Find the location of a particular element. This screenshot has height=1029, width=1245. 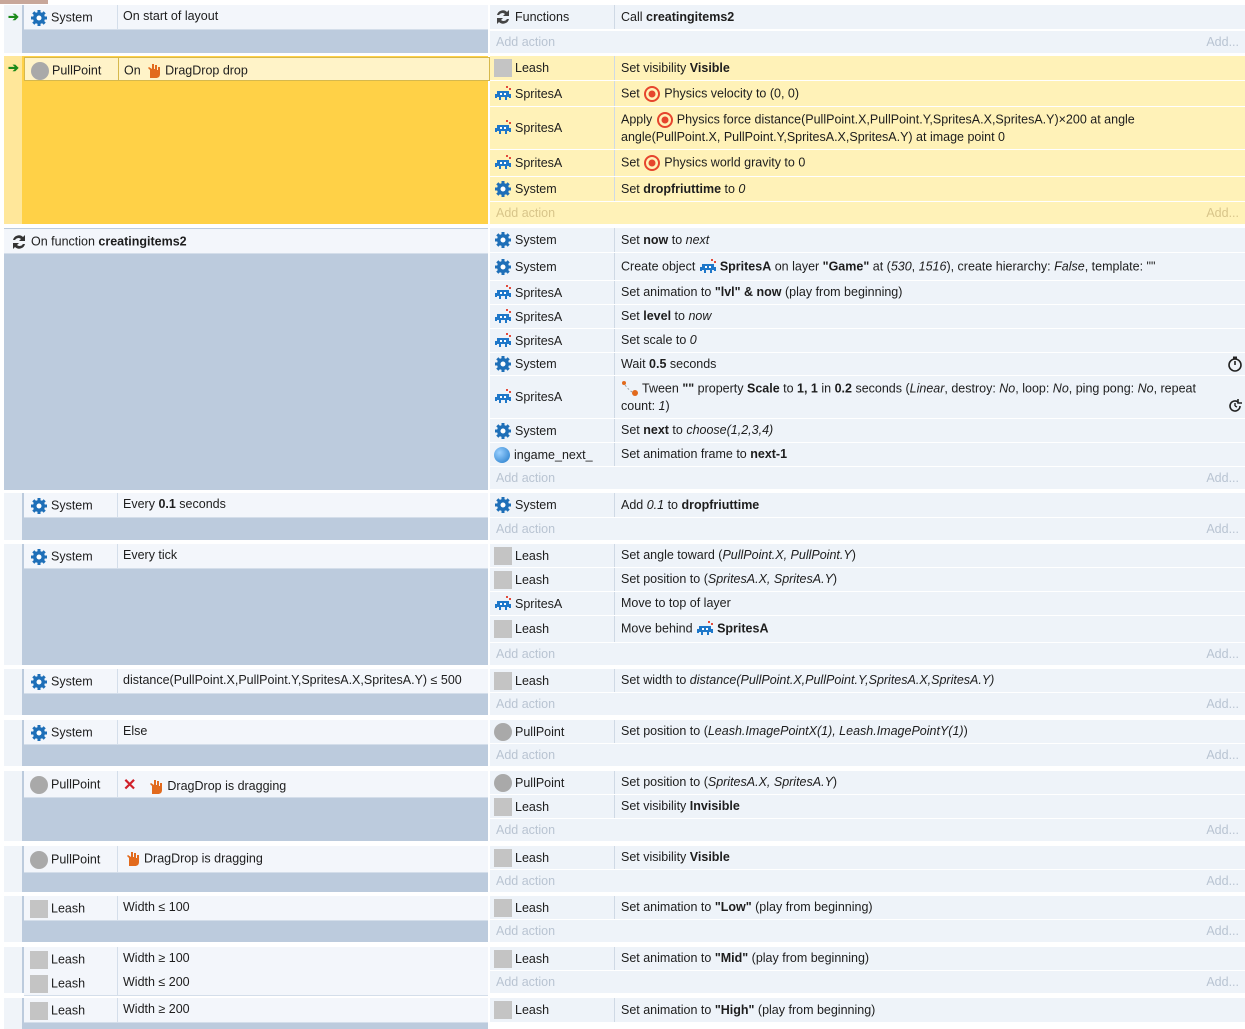

action-row: System Set next to choose(1,2,3,4) is located at coordinates (867, 431).